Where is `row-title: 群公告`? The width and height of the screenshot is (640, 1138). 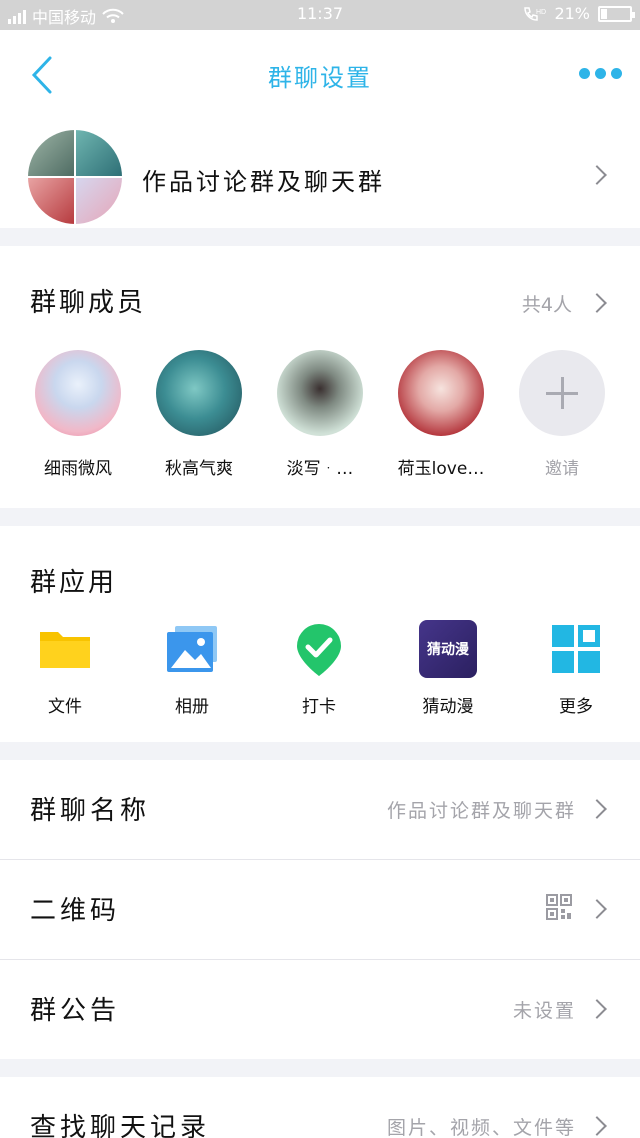
row-title: 群公告 is located at coordinates (75, 1011).